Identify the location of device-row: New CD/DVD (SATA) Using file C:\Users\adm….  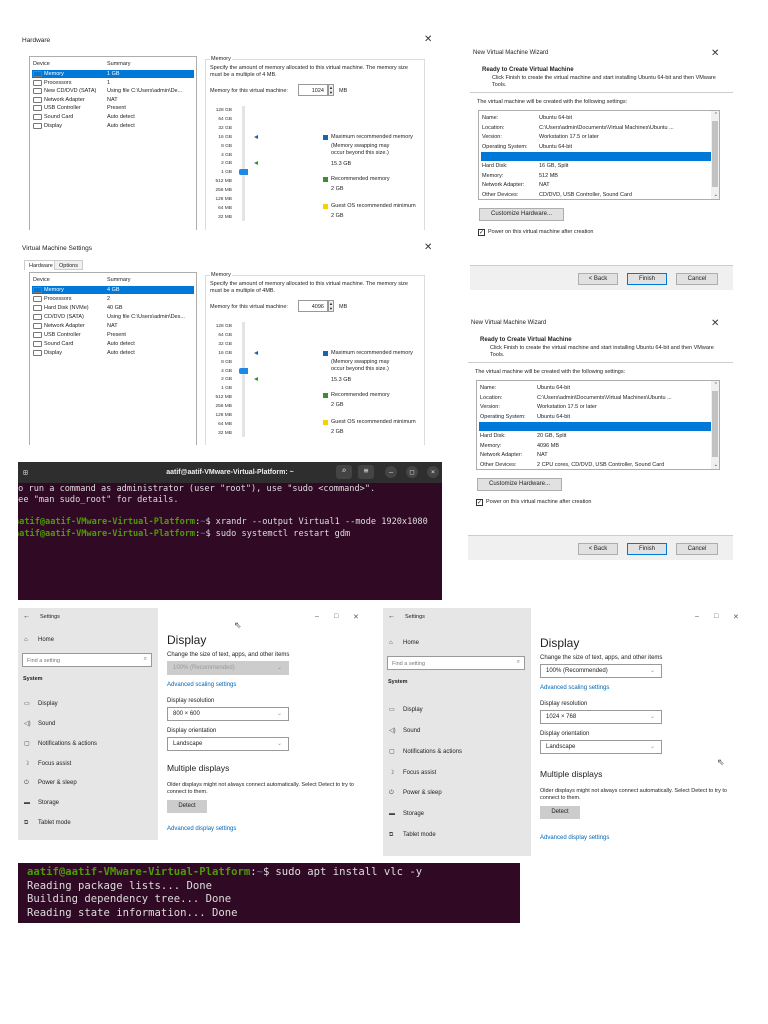
(113, 91).